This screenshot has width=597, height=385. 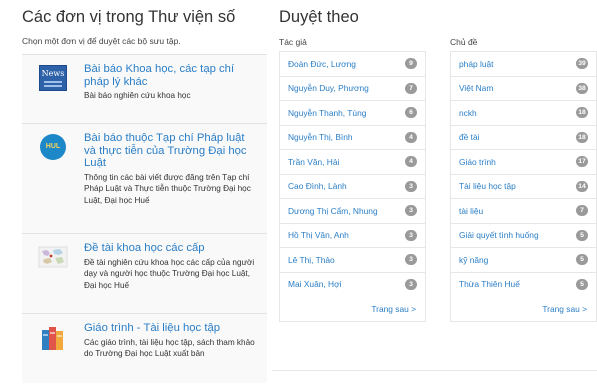 What do you see at coordinates (464, 42) in the screenshot?
I see `subjects-heading: Chủ đề` at bounding box center [464, 42].